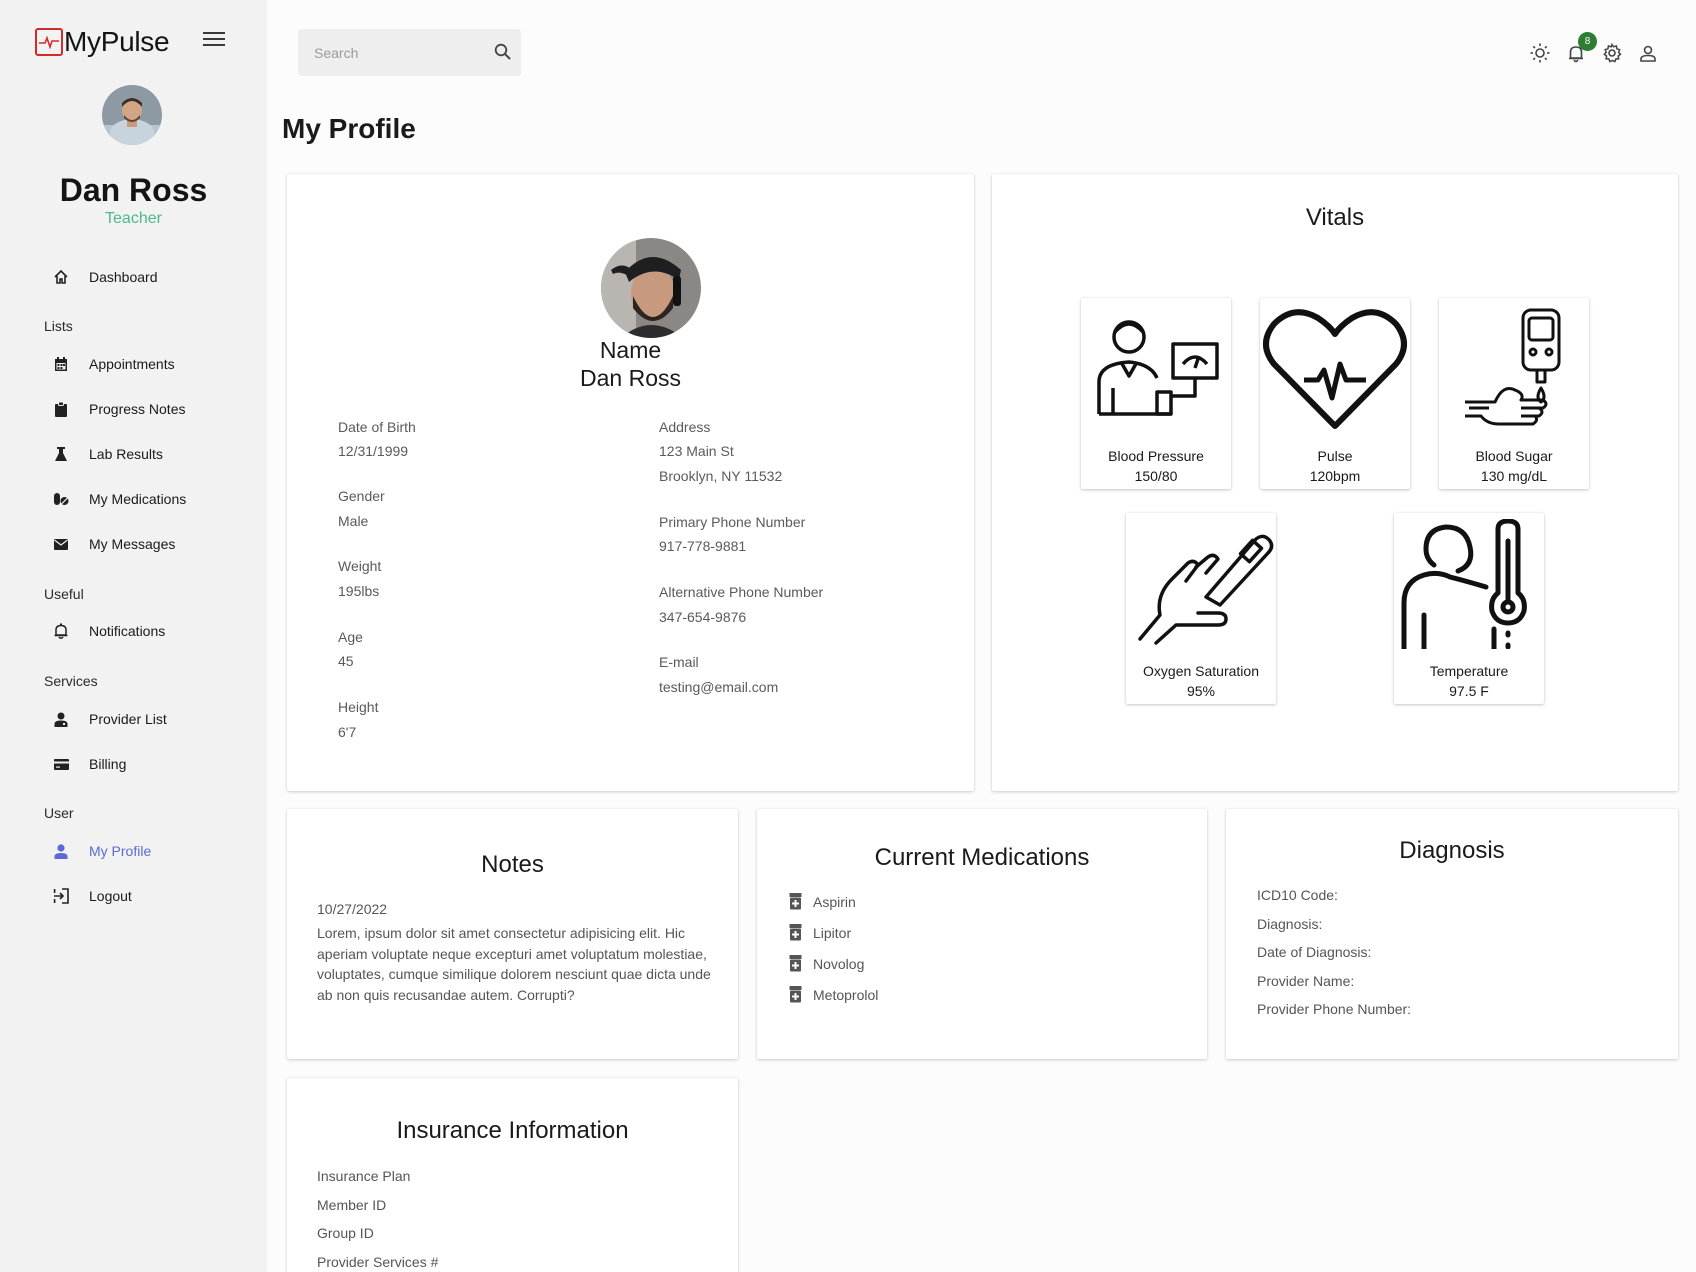 This screenshot has height=1272, width=1696. I want to click on credit-card-icon, so click(61, 764).